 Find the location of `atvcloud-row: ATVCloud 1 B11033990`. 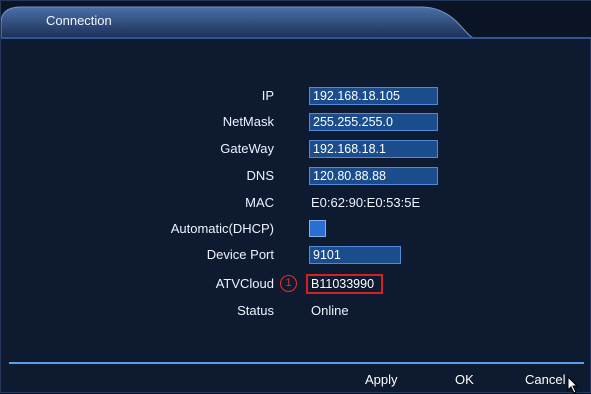

atvcloud-row: ATVCloud 1 B11033990 is located at coordinates (296, 284).